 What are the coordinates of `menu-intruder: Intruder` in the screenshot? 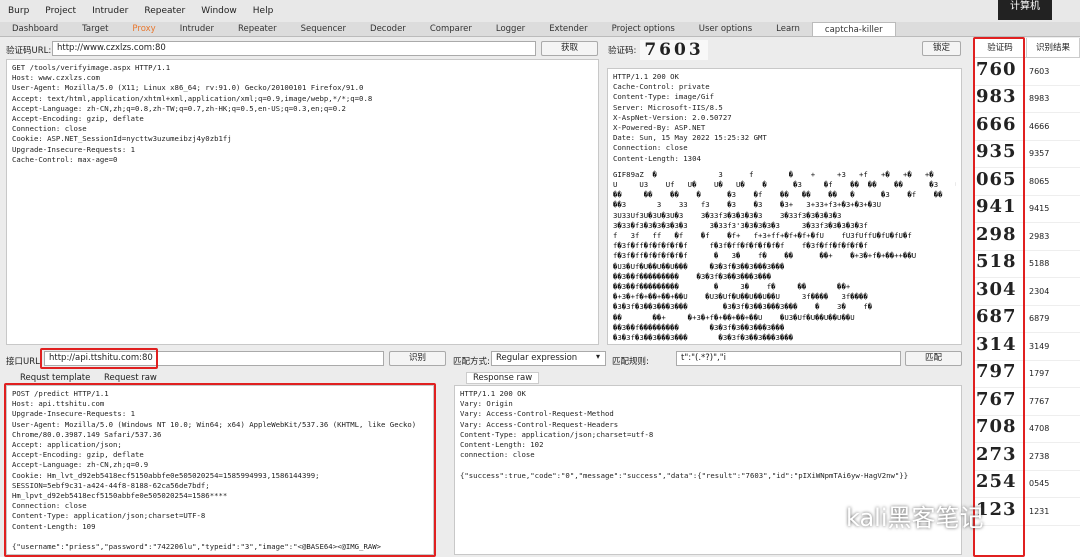 It's located at (110, 11).